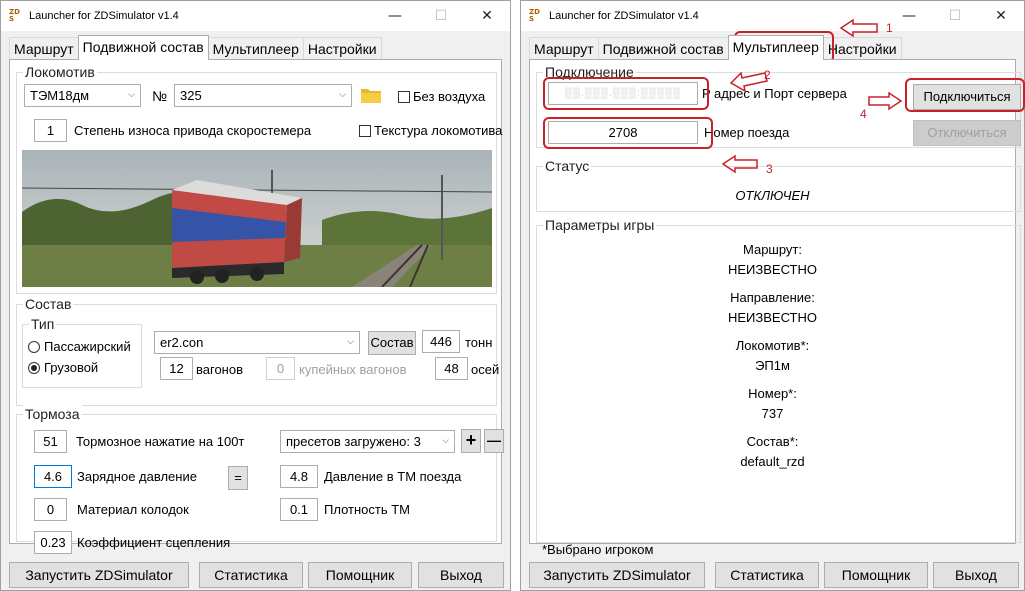  Describe the element at coordinates (280, 368) in the screenshot. I see `compartment-input: 0` at that location.